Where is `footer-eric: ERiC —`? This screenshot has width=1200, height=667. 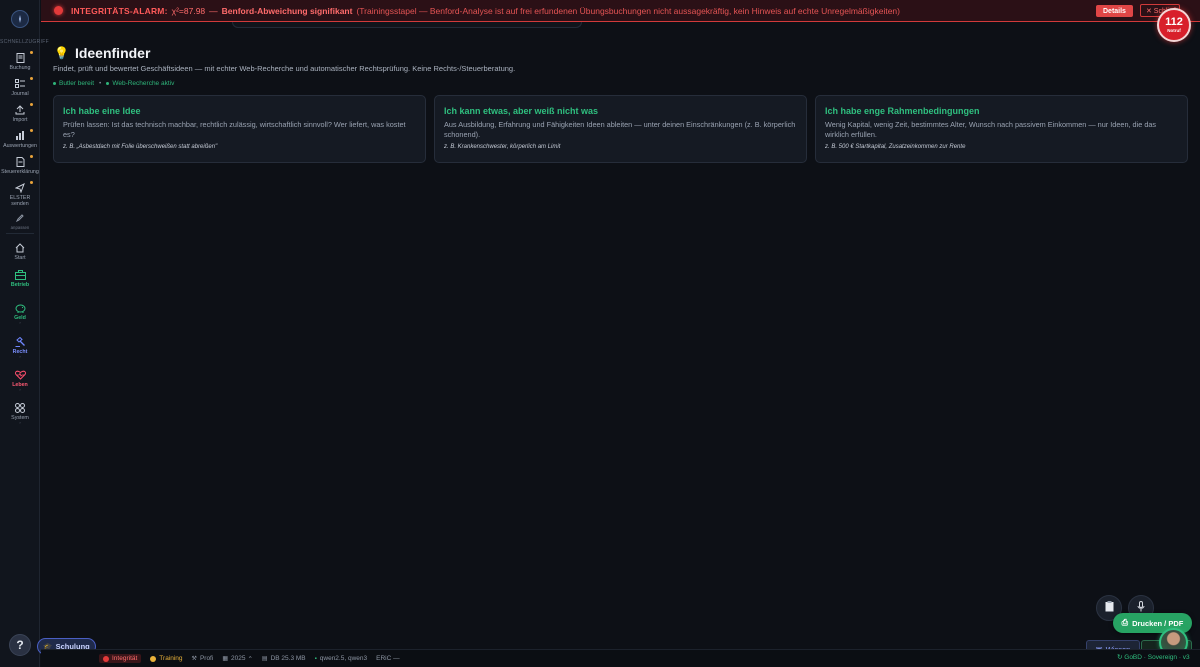 footer-eric: ERiC — is located at coordinates (387, 658).